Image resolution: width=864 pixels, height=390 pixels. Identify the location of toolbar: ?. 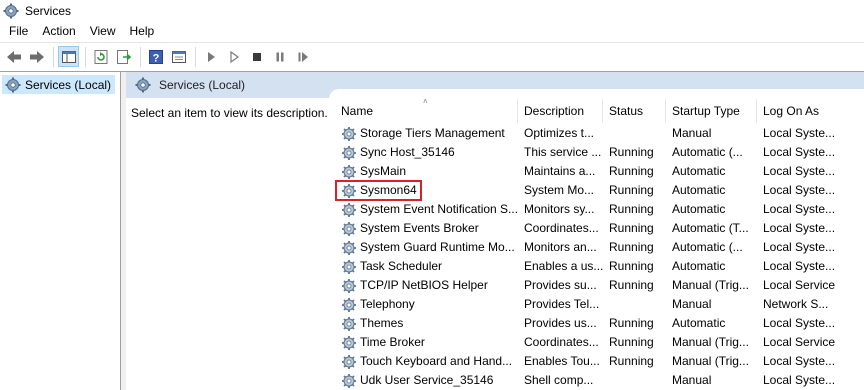
(432, 56).